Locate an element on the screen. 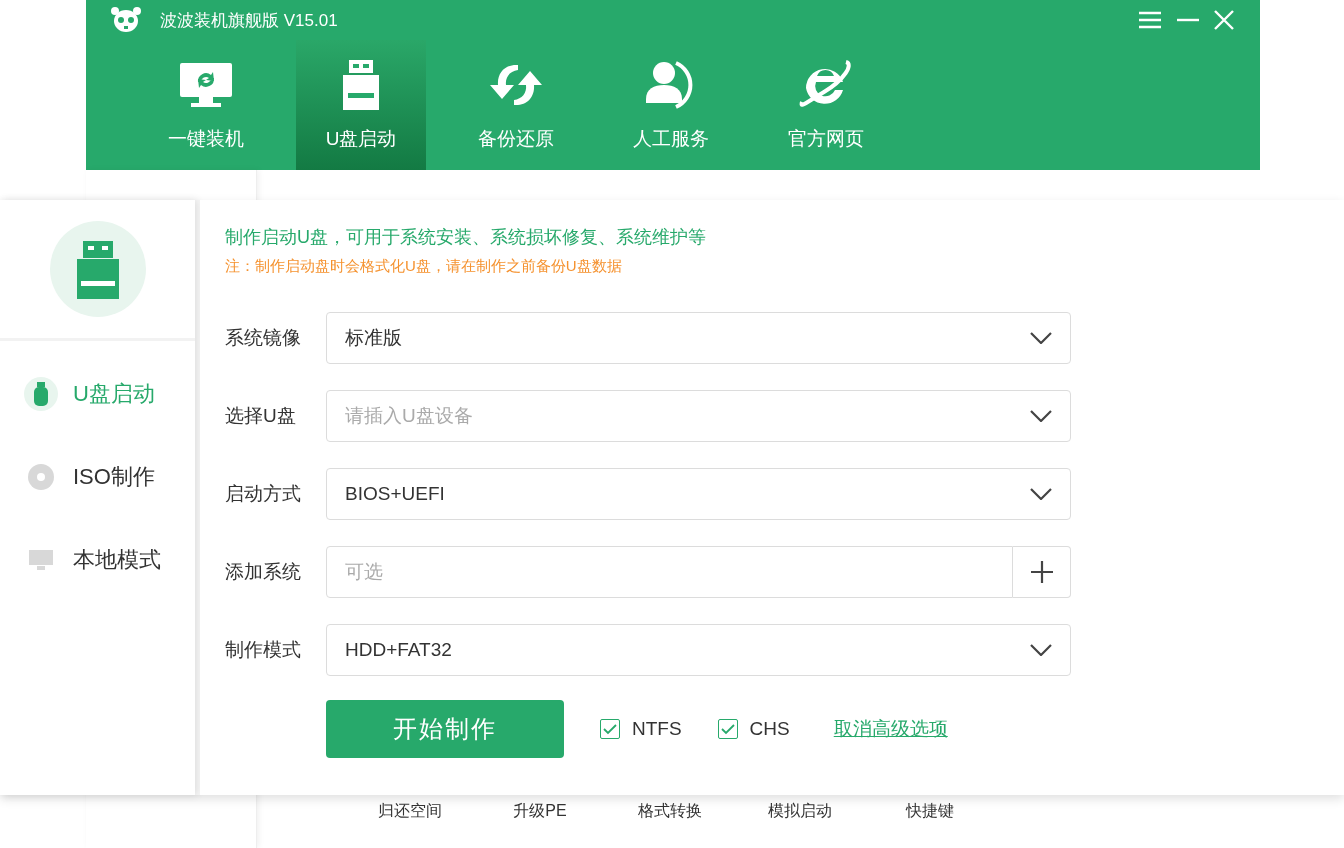  nav-tab: U盘启动 is located at coordinates (361, 105).